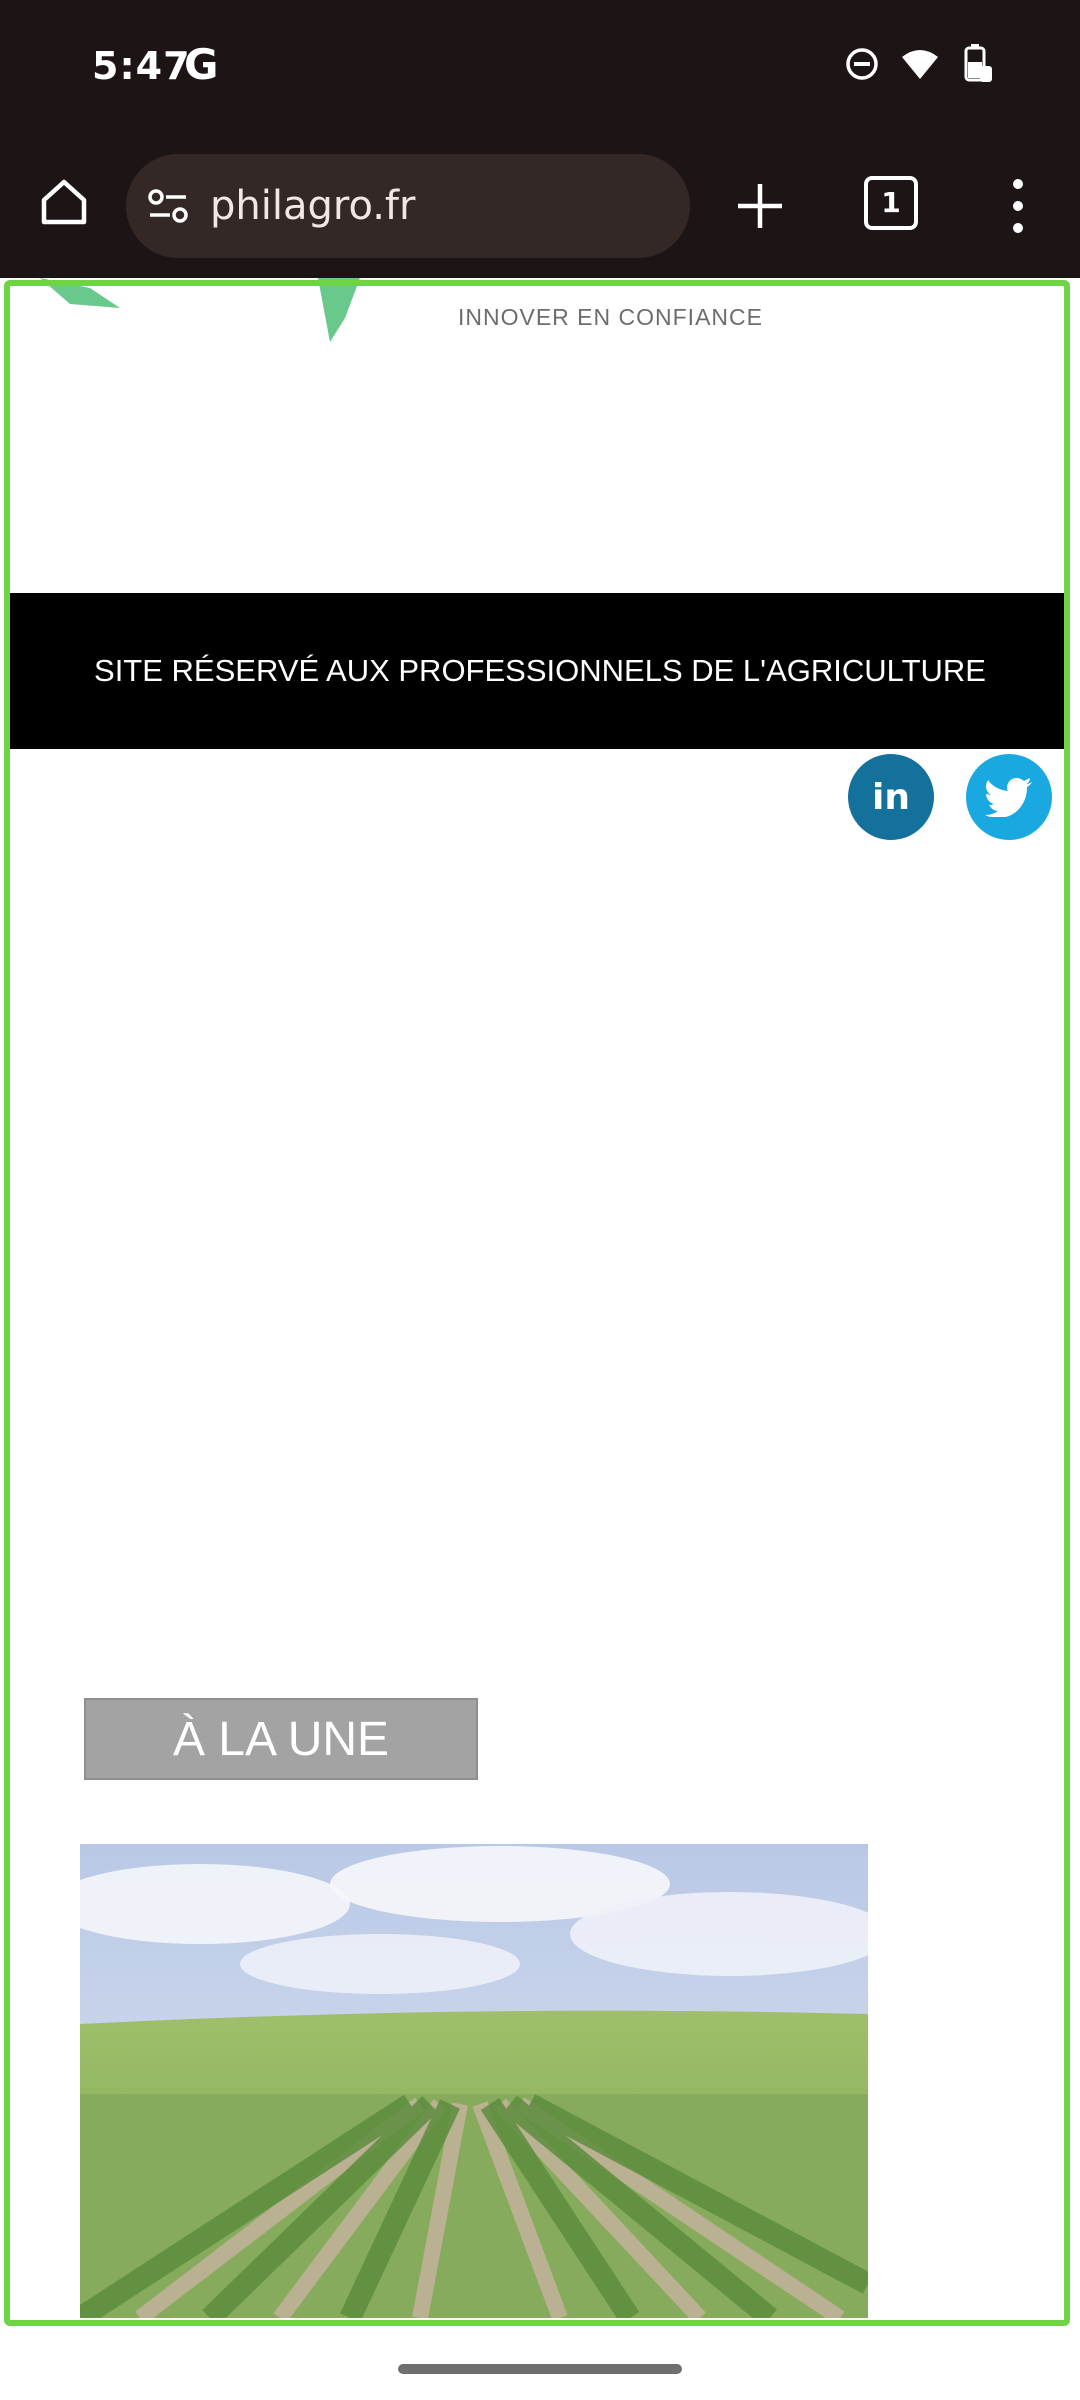 This screenshot has width=1080, height=2400. I want to click on gesture-navigation-bar, so click(540, 2369).